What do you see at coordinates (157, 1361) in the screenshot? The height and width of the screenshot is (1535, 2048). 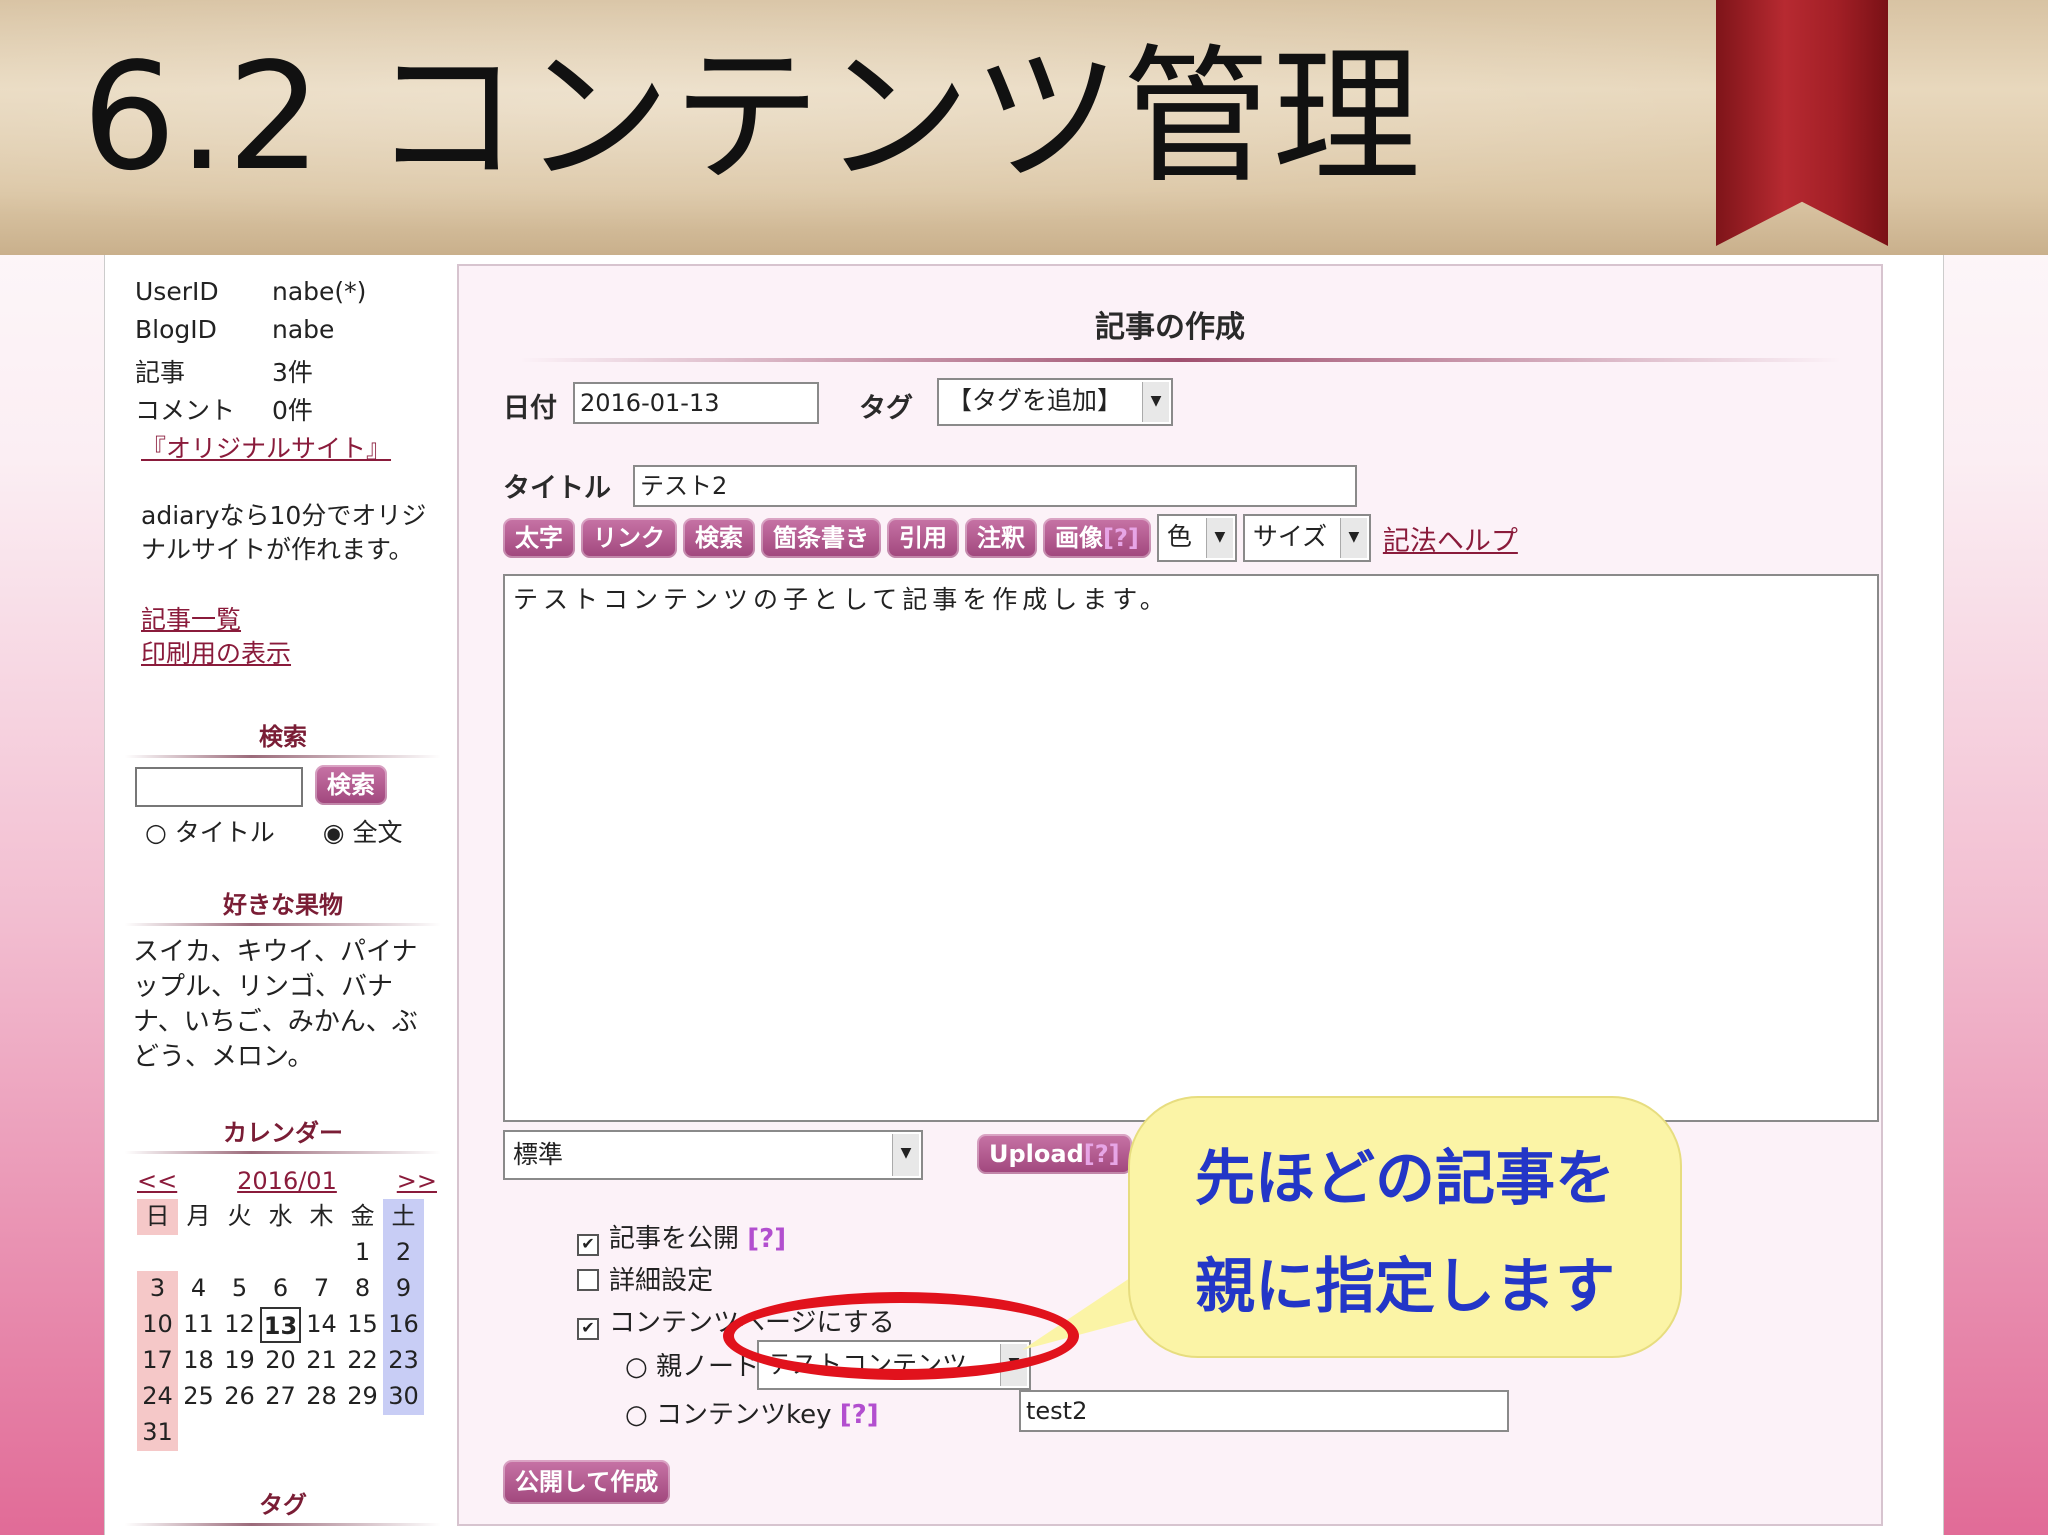 I see `calendar-day: 17` at bounding box center [157, 1361].